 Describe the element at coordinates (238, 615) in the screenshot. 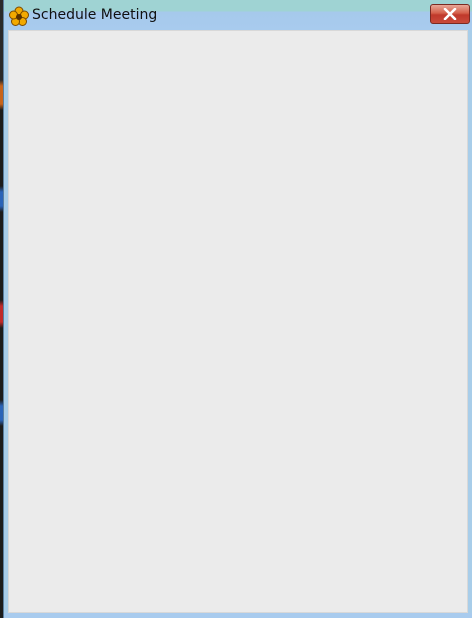

I see `window-bottom-border` at that location.